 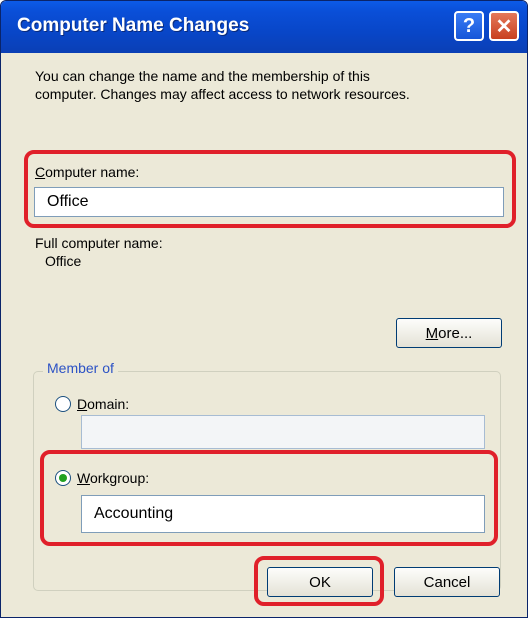 I want to click on help-button: ?, so click(x=469, y=26).